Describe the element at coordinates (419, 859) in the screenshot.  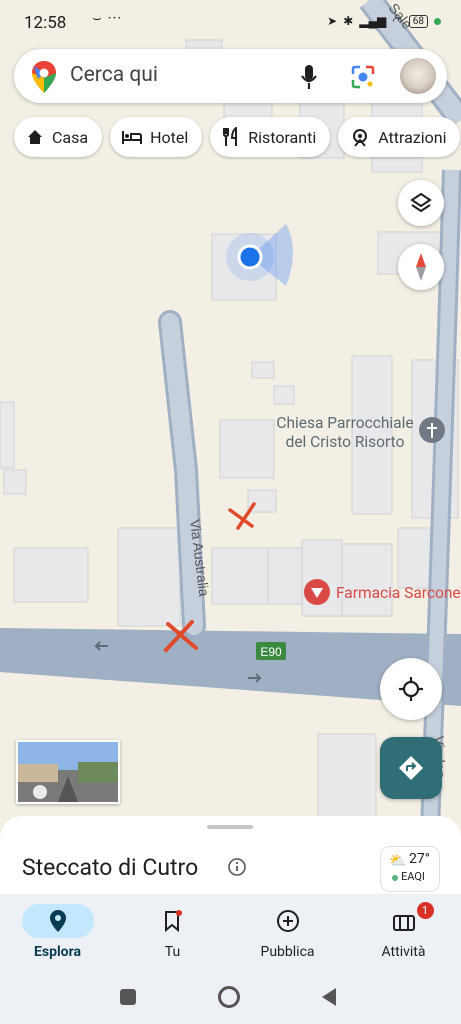
I see `temperature: 27°` at that location.